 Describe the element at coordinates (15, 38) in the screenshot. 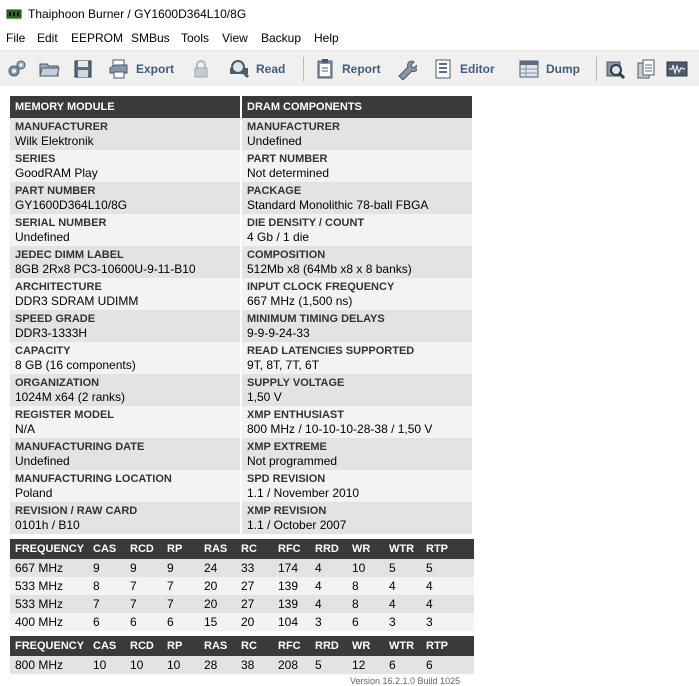

I see `menu-file: File` at that location.